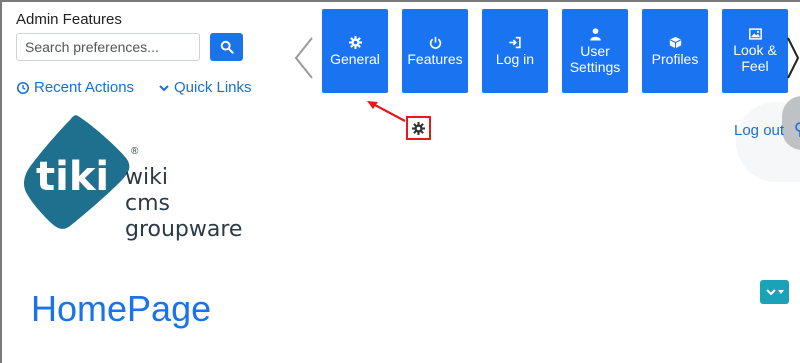  I want to click on tile-user-settings: User Settings, so click(595, 51).